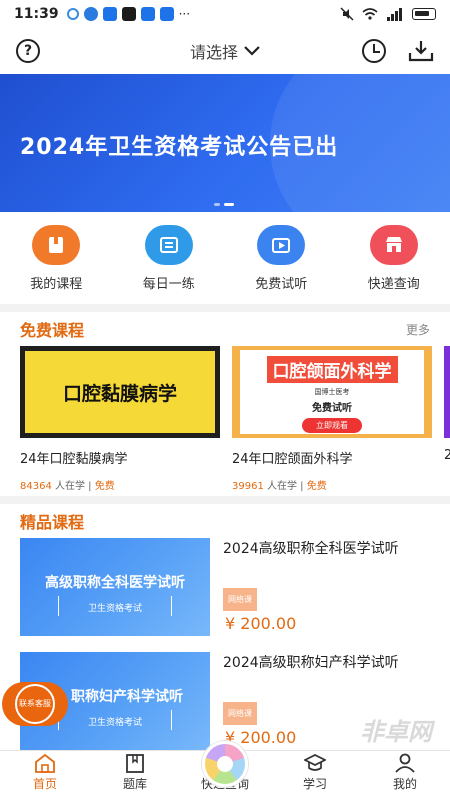 The height and width of the screenshot is (800, 450). I want to click on quick-nav-label: 快递查询, so click(393, 284).